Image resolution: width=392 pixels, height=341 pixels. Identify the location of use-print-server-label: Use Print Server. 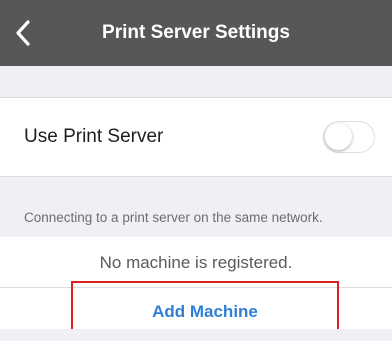
(94, 136).